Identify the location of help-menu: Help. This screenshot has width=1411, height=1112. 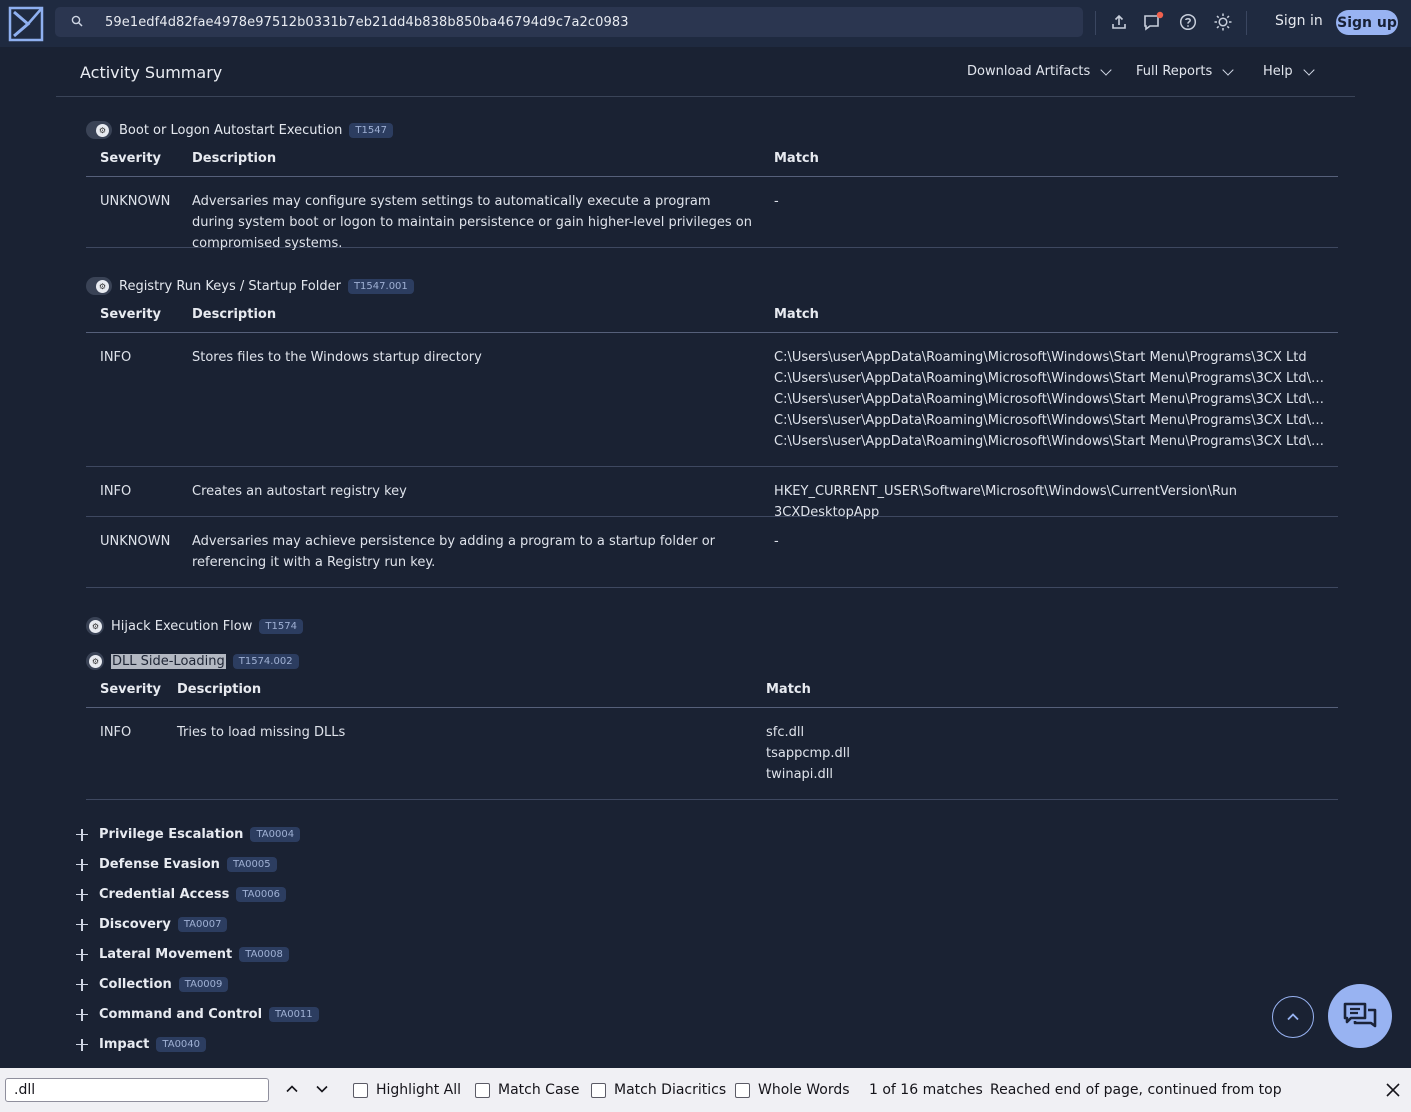
(1289, 71).